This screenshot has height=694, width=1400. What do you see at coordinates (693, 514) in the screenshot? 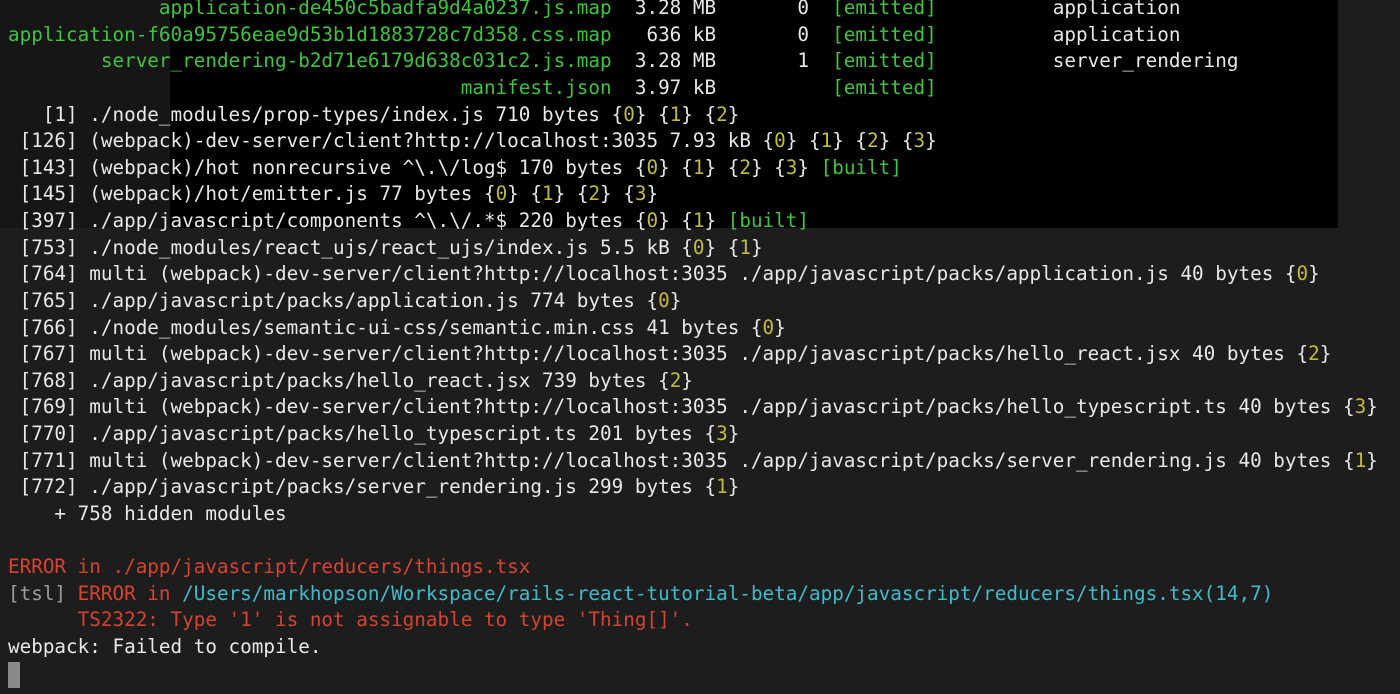
I see `terminal-line: + 758 hidden modules` at bounding box center [693, 514].